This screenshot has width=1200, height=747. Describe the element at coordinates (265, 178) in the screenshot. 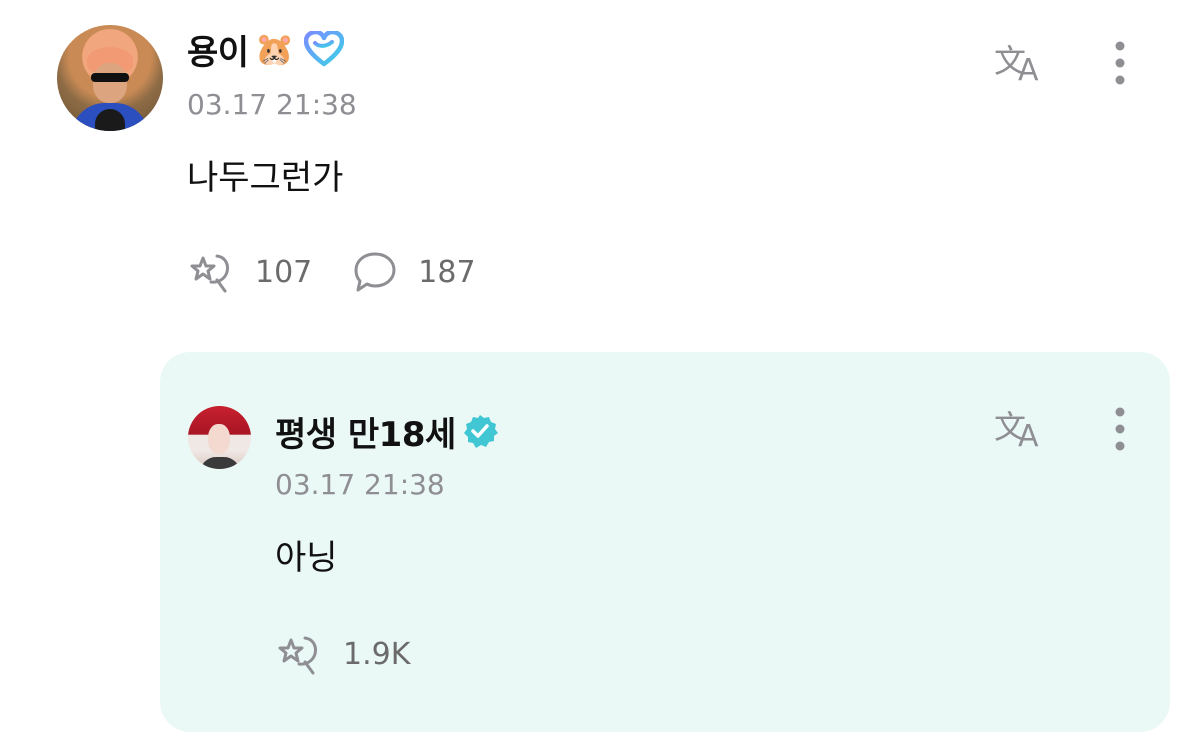

I see `post-body: 나두그런가` at that location.